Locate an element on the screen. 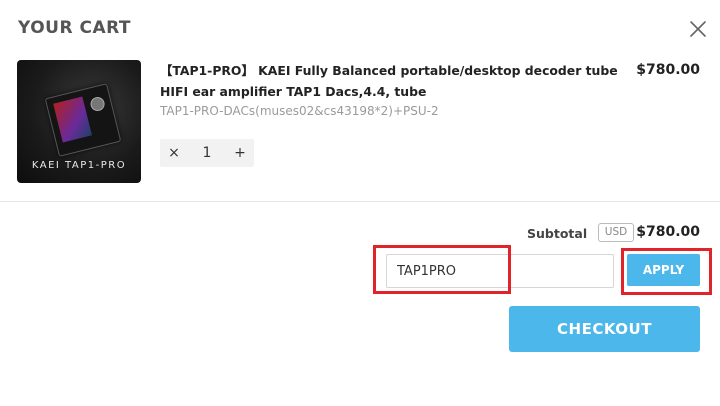 The height and width of the screenshot is (406, 720). discount-code-input is located at coordinates (500, 271).